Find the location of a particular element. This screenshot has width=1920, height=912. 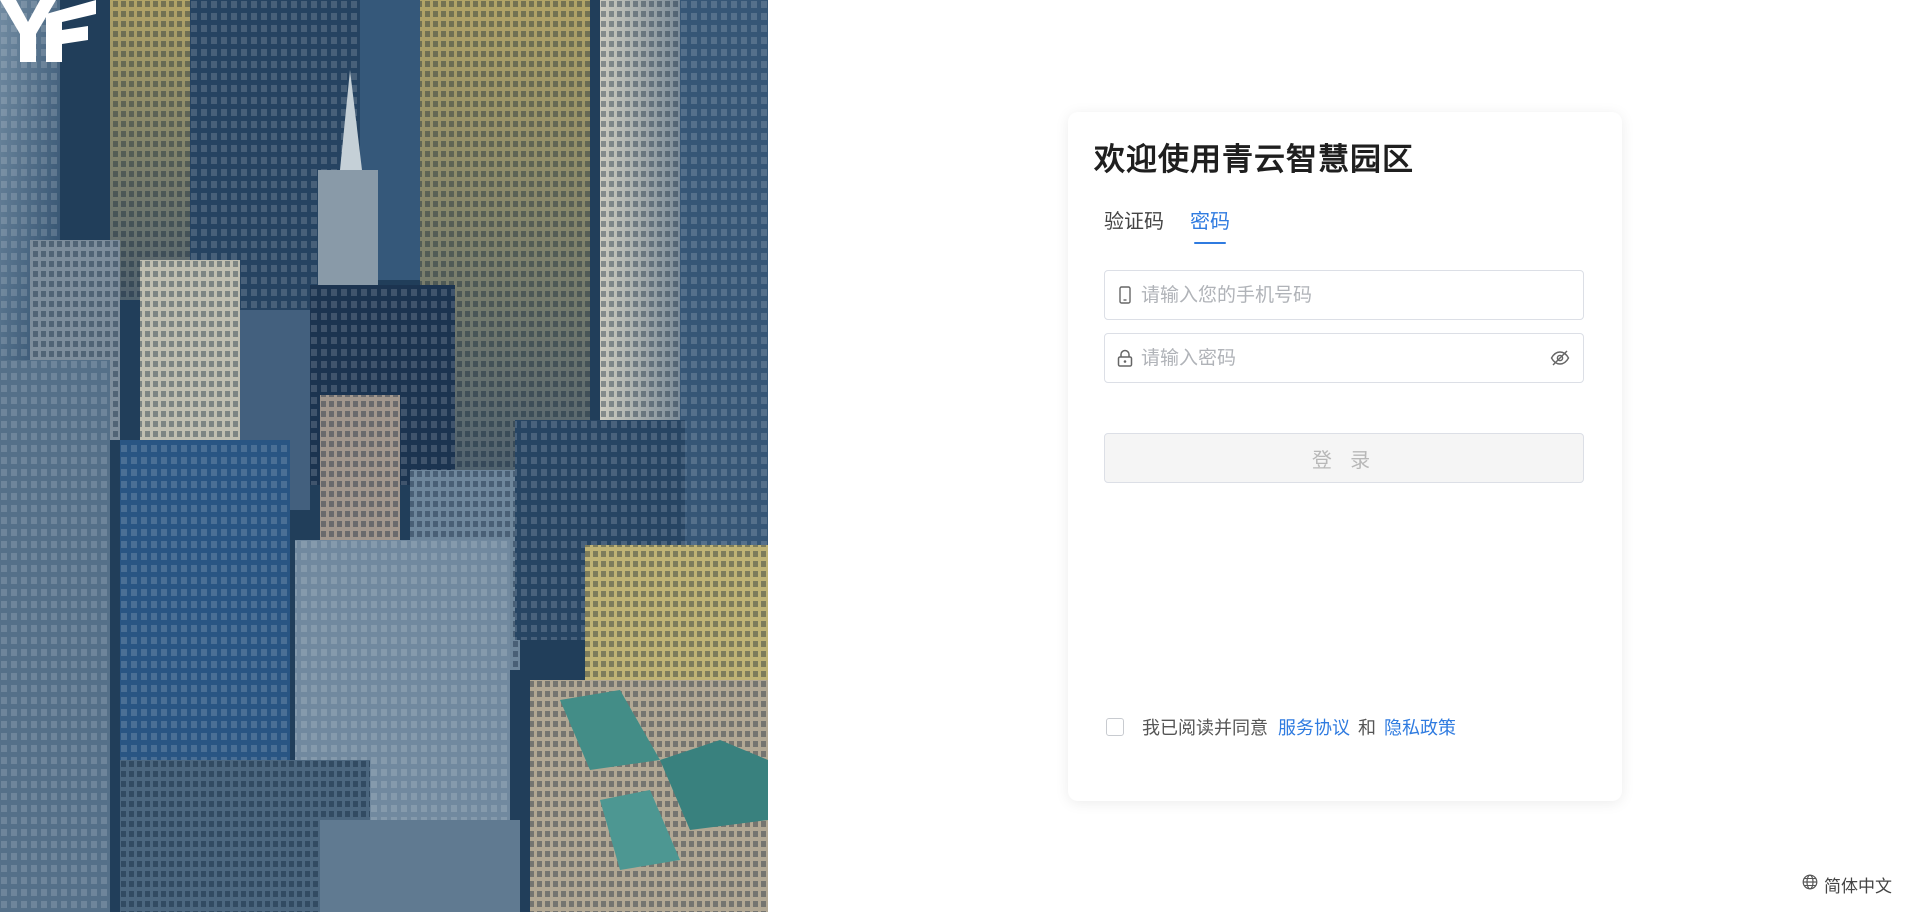

language-switcher: 简体中文 is located at coordinates (1847, 884).